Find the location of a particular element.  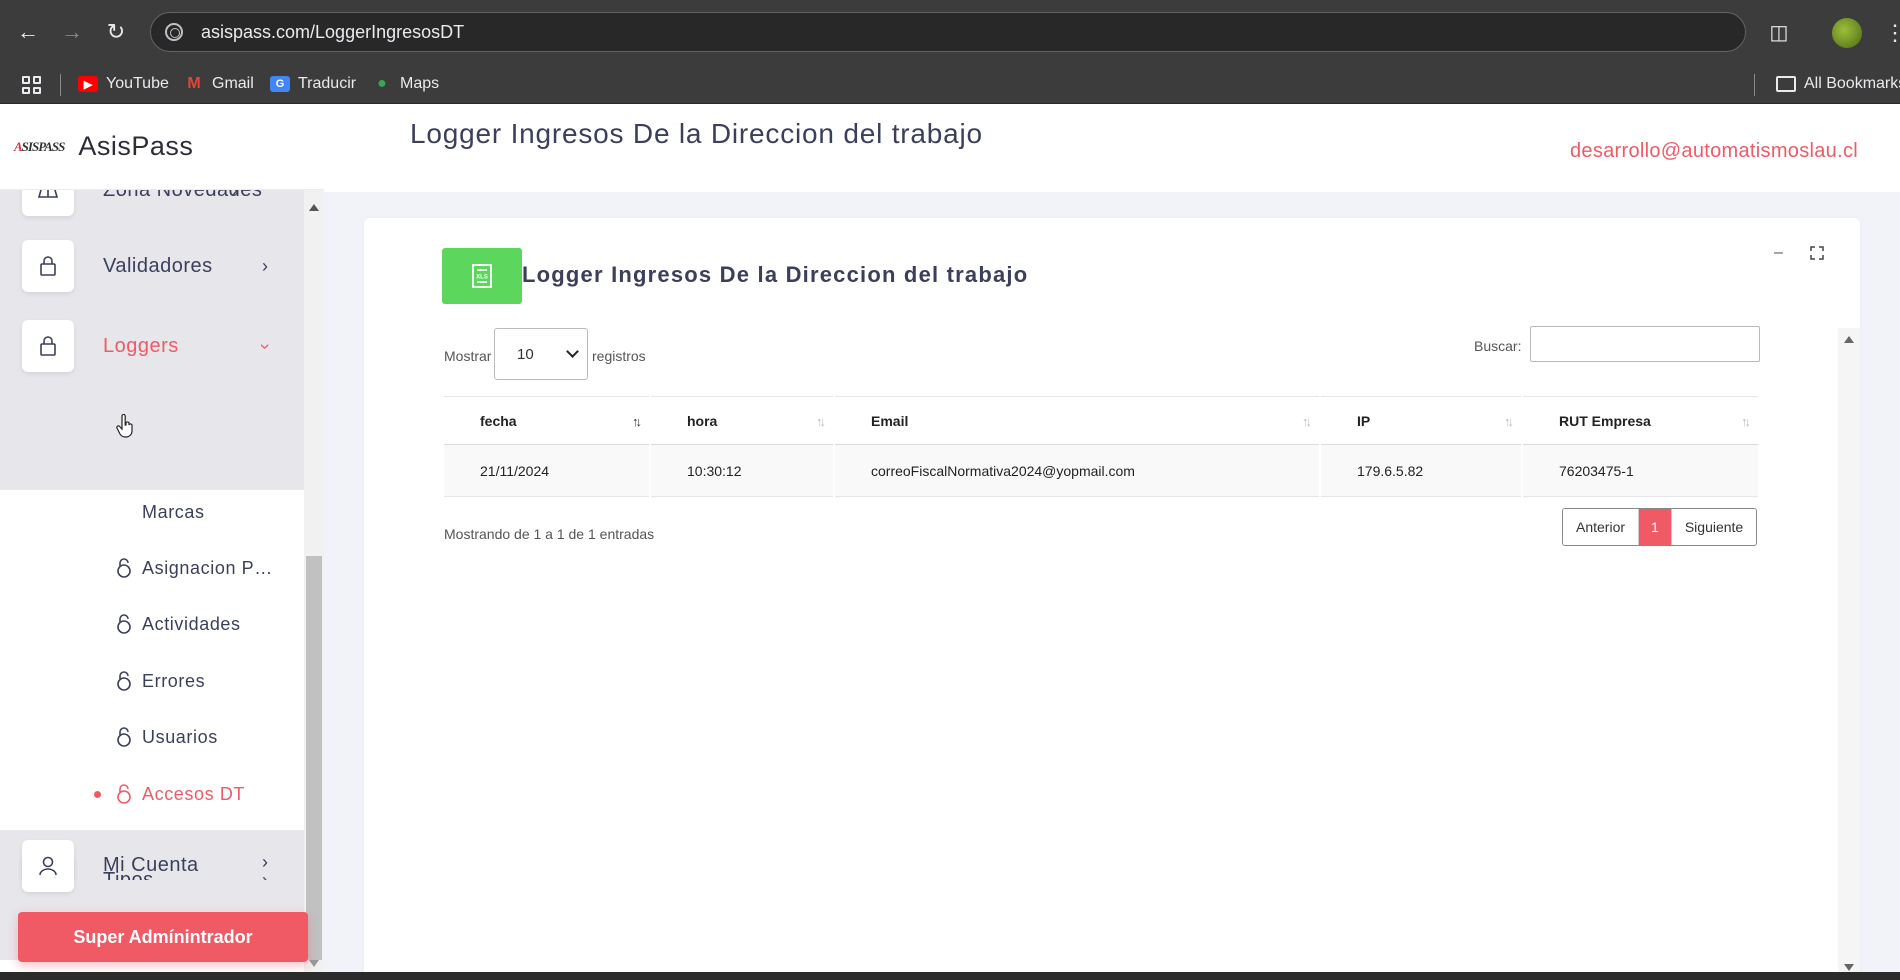

user-icon is located at coordinates (48, 866).